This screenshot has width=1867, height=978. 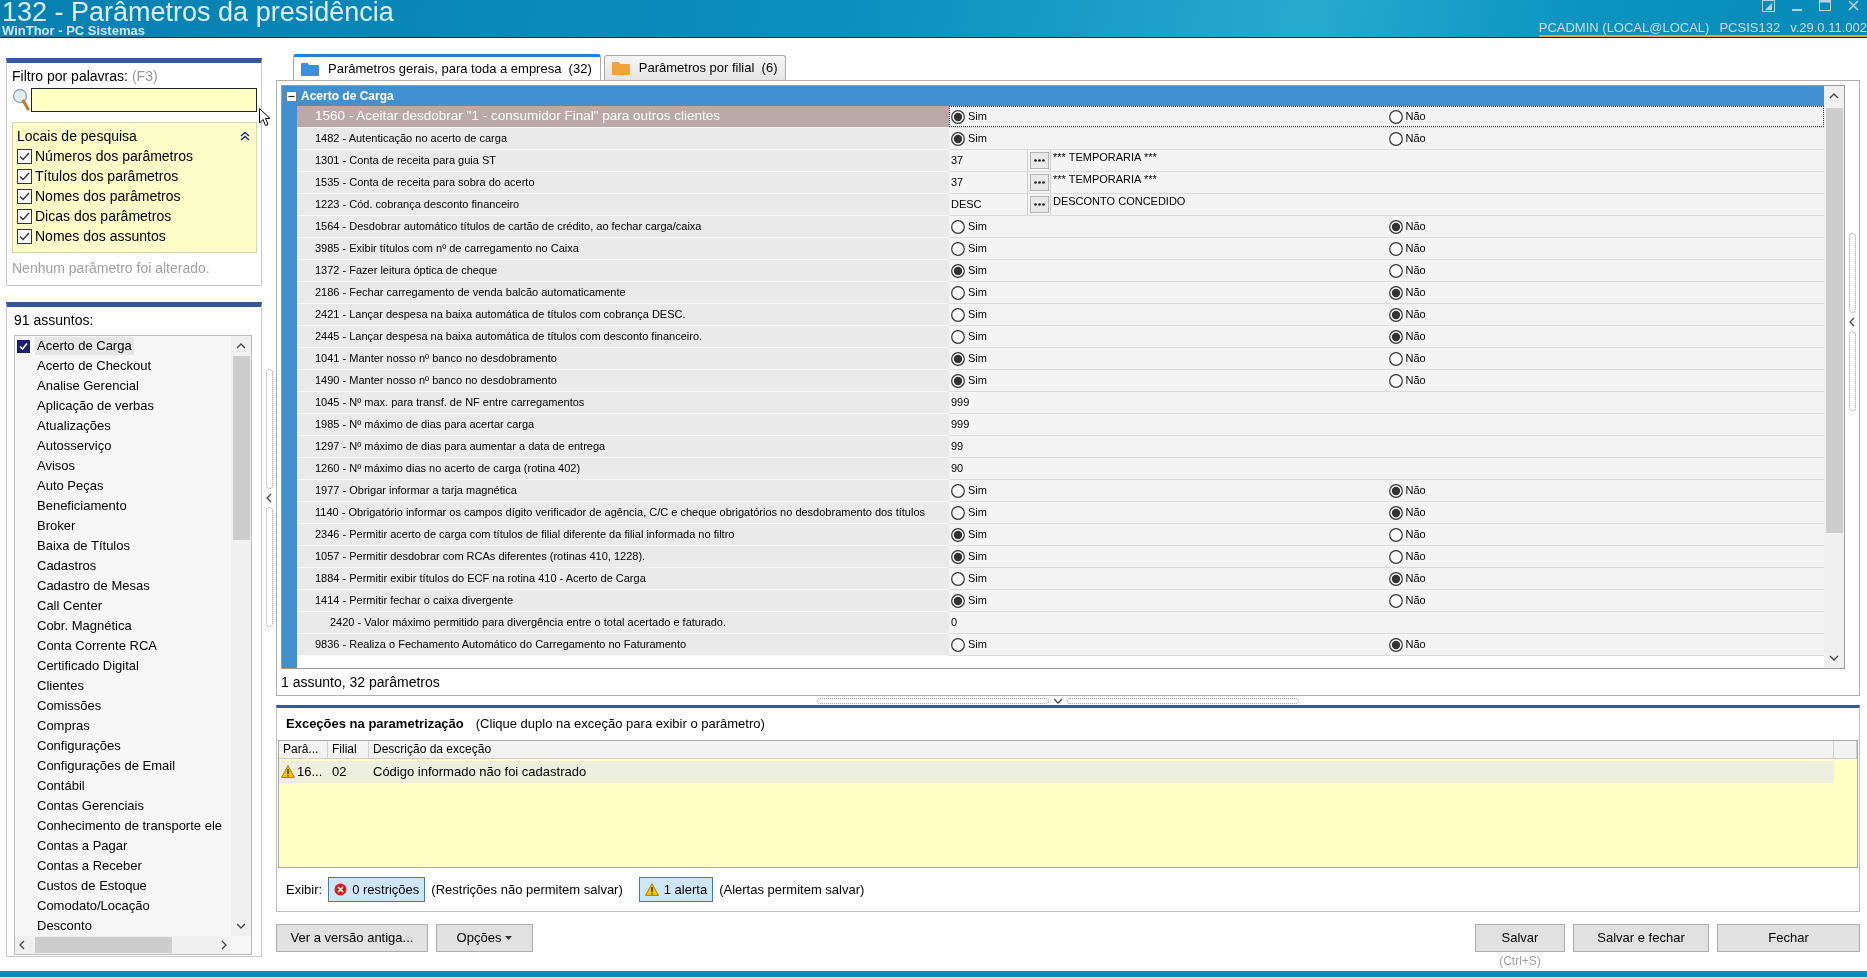 I want to click on close-icon, so click(x=1853, y=5).